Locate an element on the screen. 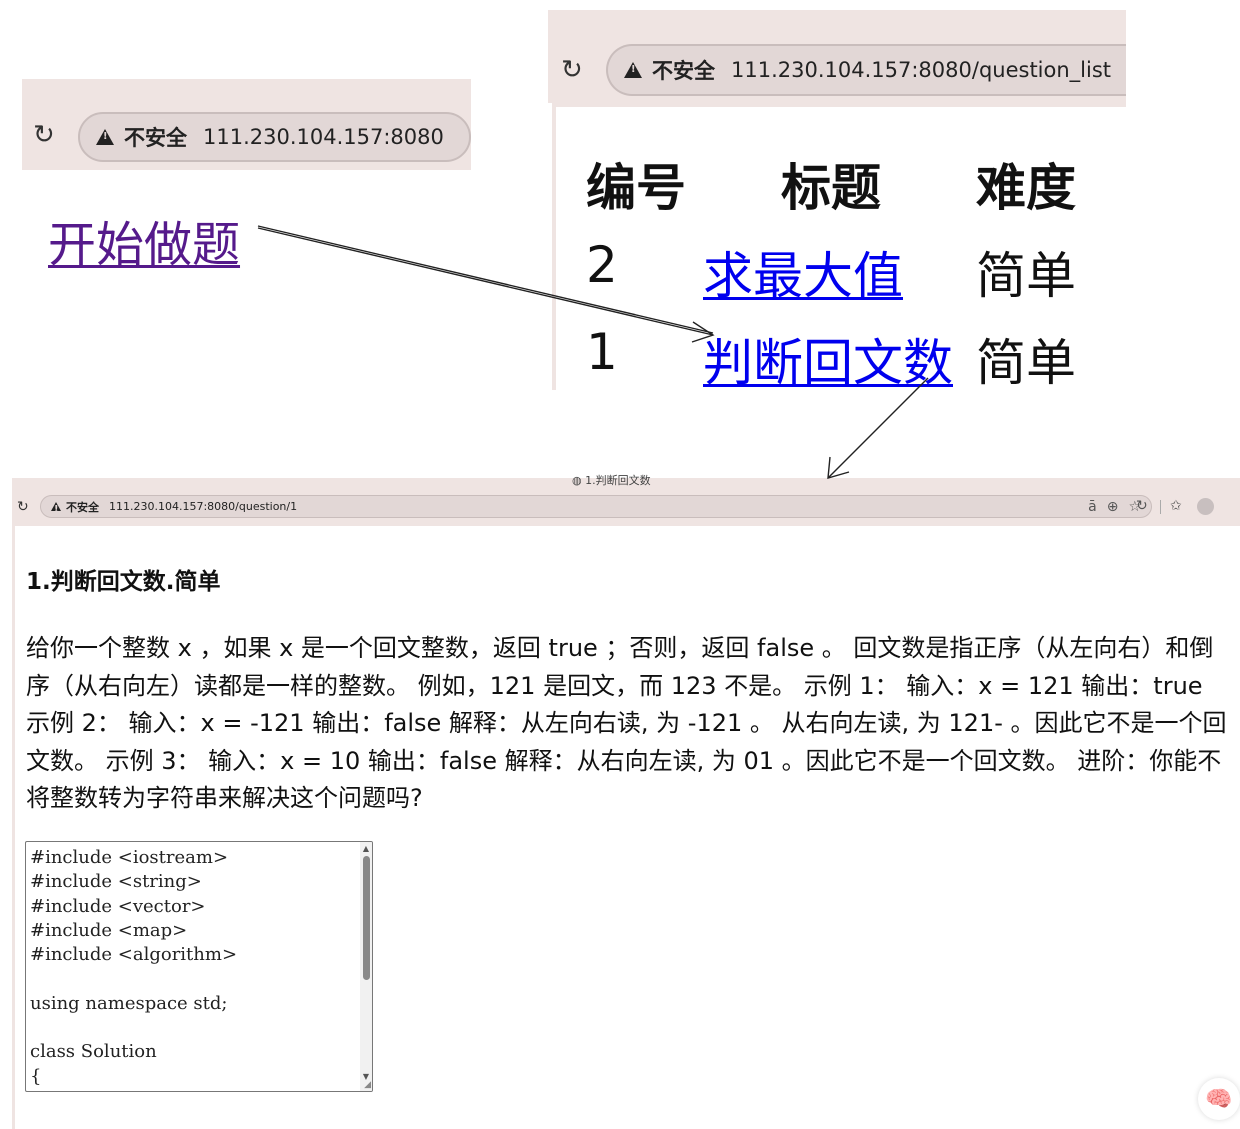  arrow-list-to-detail is located at coordinates (878, 428).